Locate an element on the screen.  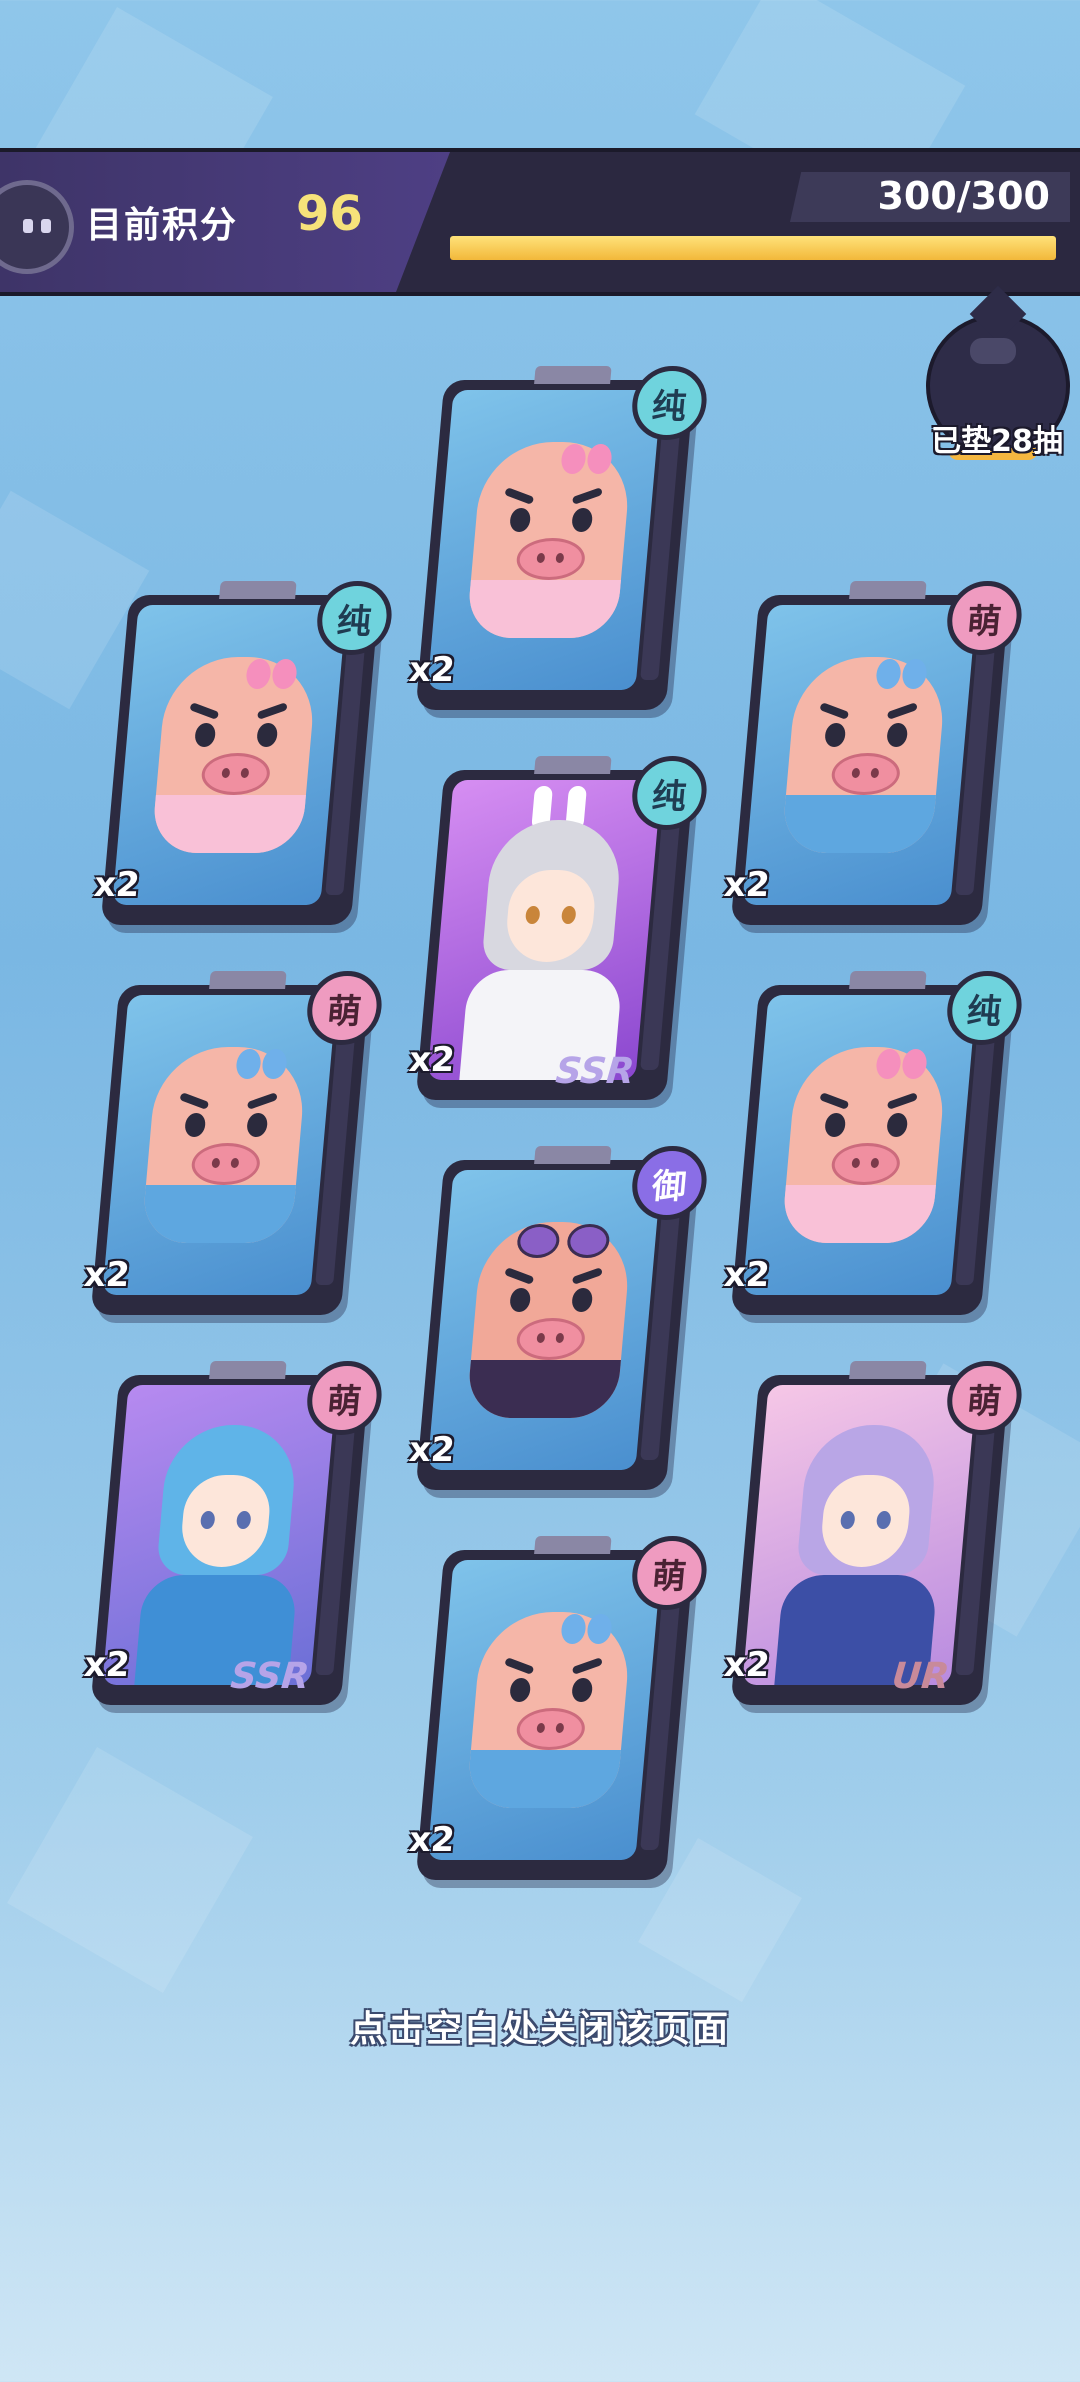
progress-fill is located at coordinates (753, 248).